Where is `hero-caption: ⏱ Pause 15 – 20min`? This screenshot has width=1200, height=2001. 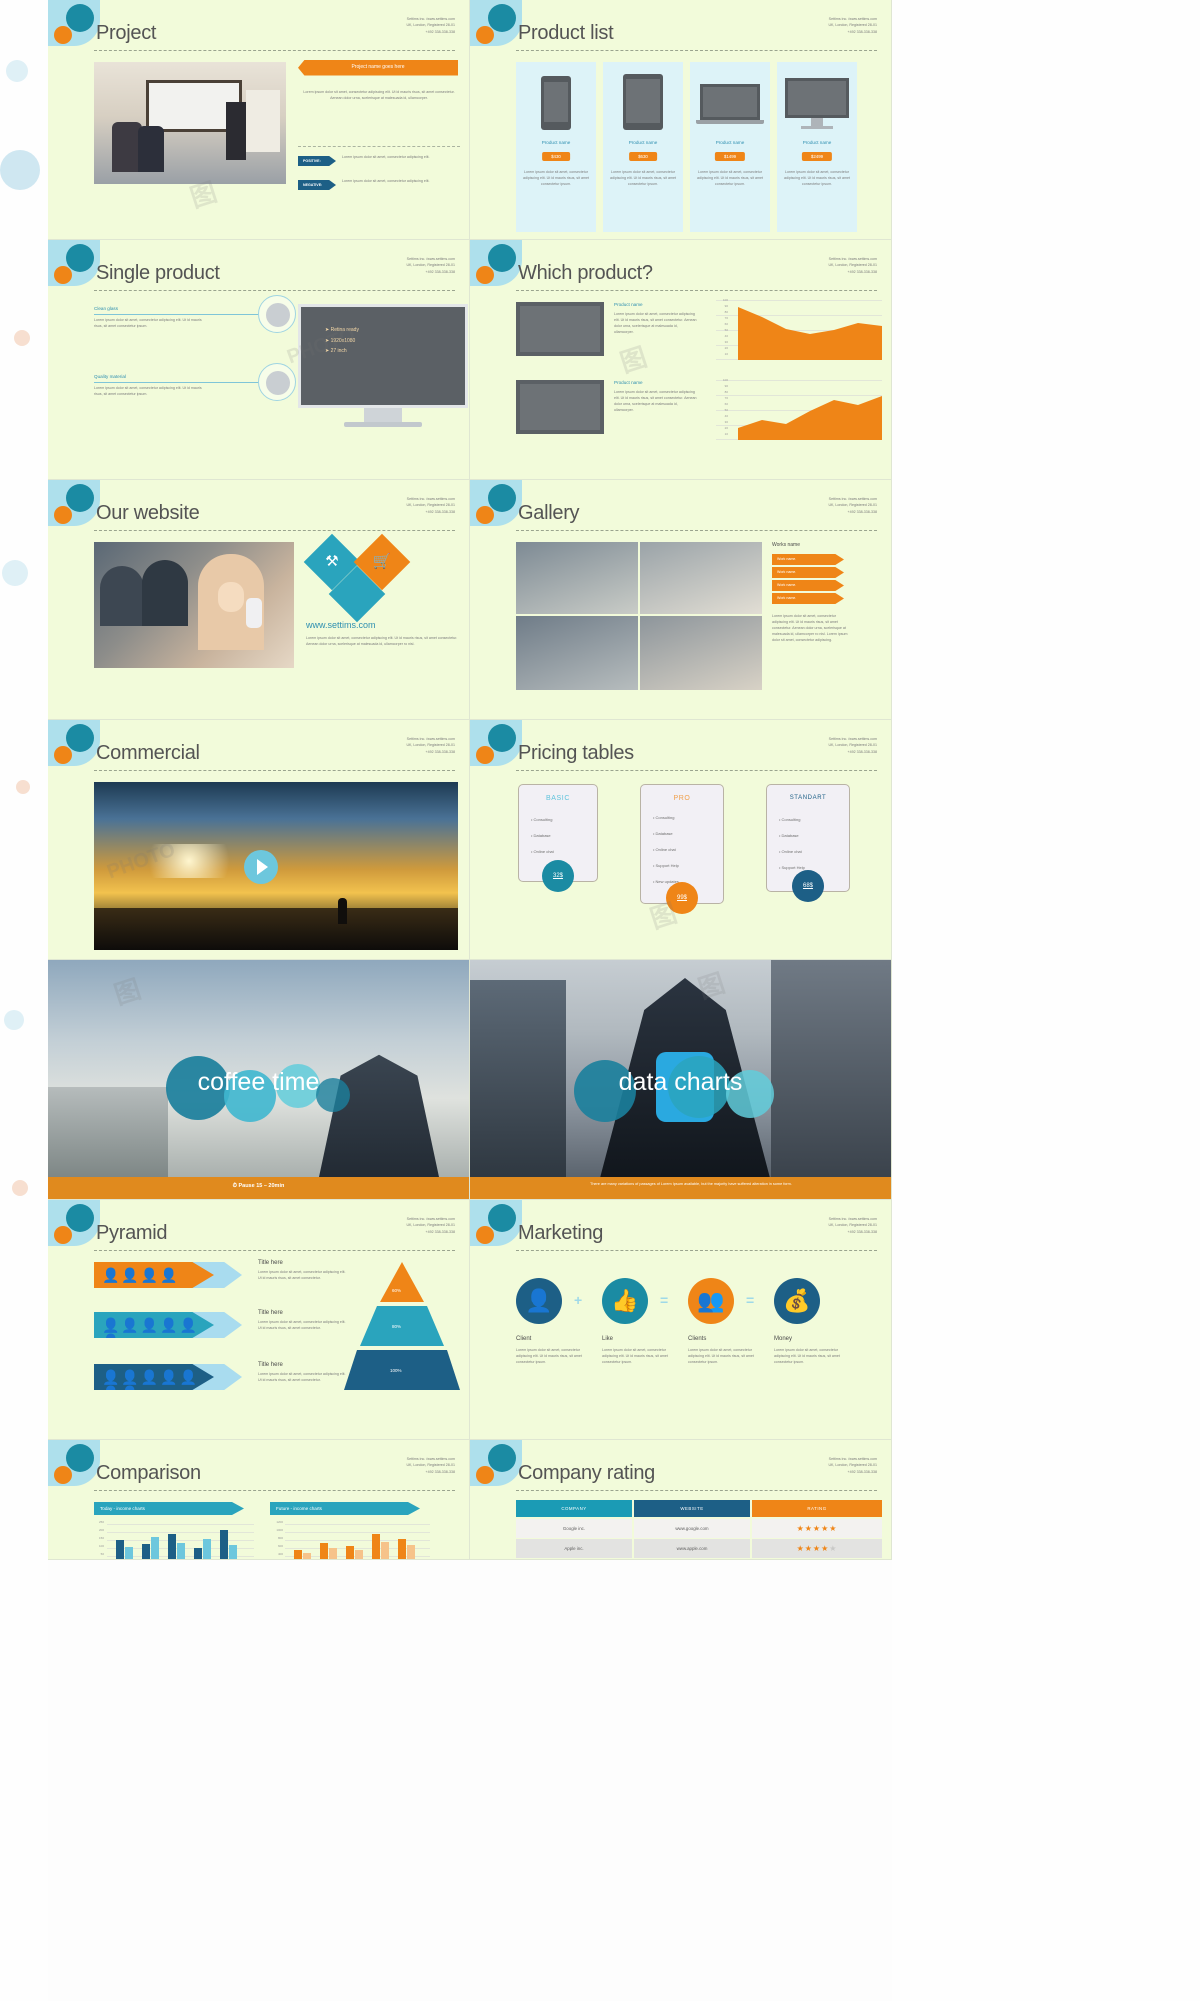
hero-caption: ⏱ Pause 15 – 20min is located at coordinates (258, 1186).